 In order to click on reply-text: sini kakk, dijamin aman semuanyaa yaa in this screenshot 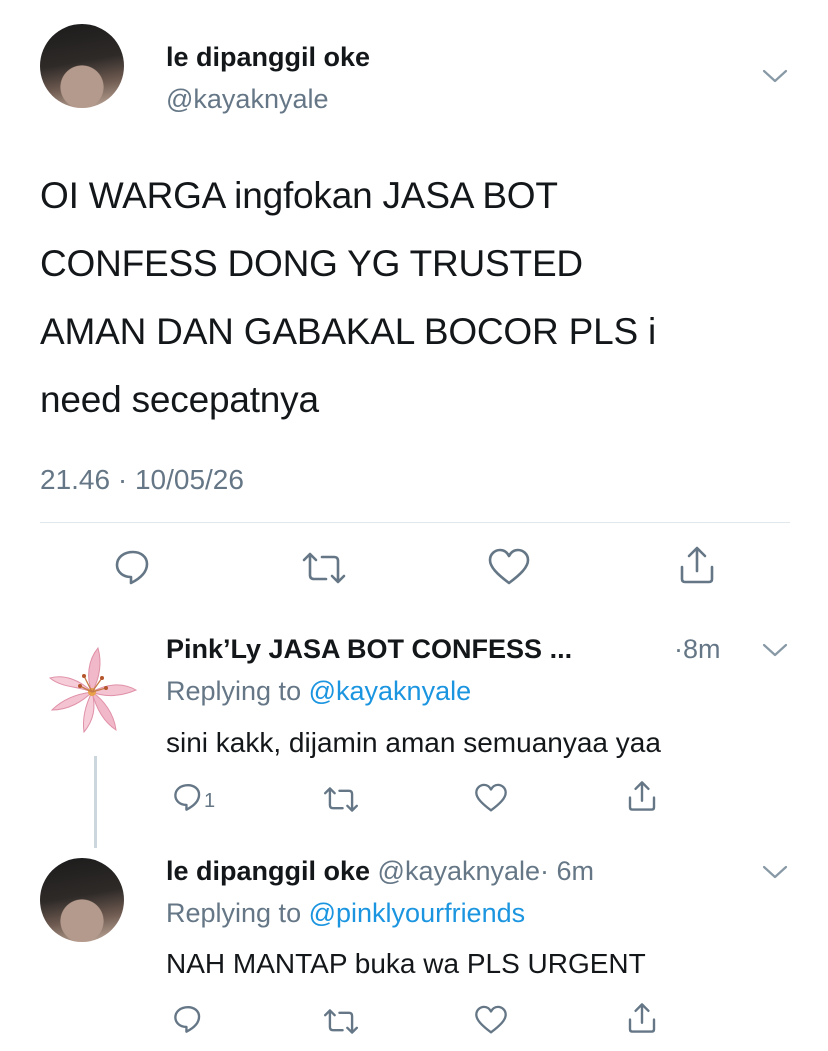, I will do `click(413, 742)`.